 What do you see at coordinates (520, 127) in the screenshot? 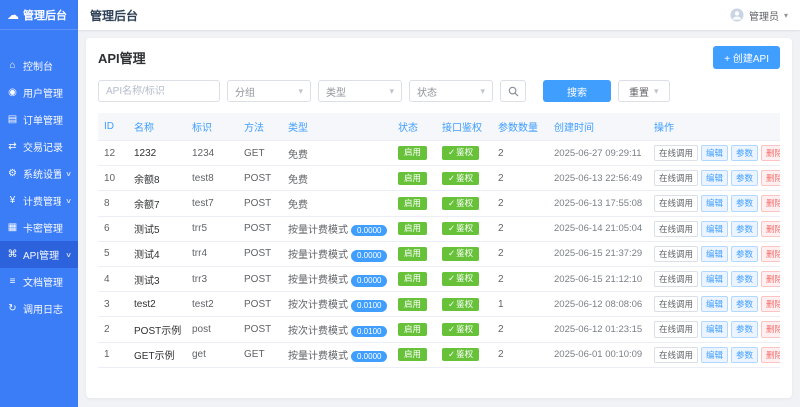
I see `column-header-7: 参数数量` at bounding box center [520, 127].